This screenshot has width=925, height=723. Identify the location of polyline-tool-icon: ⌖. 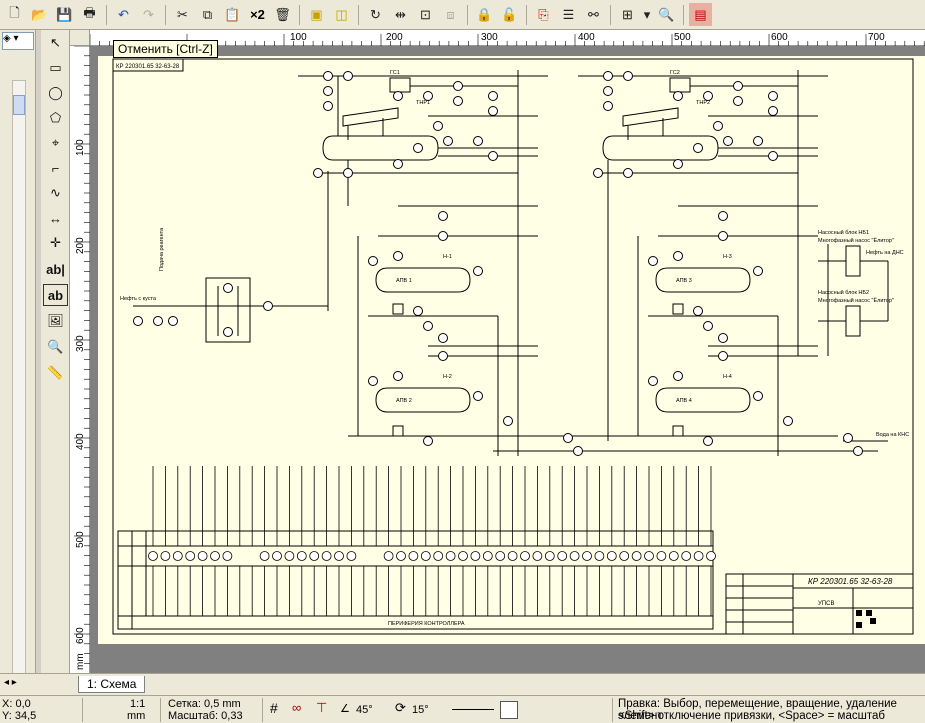
(55, 143).